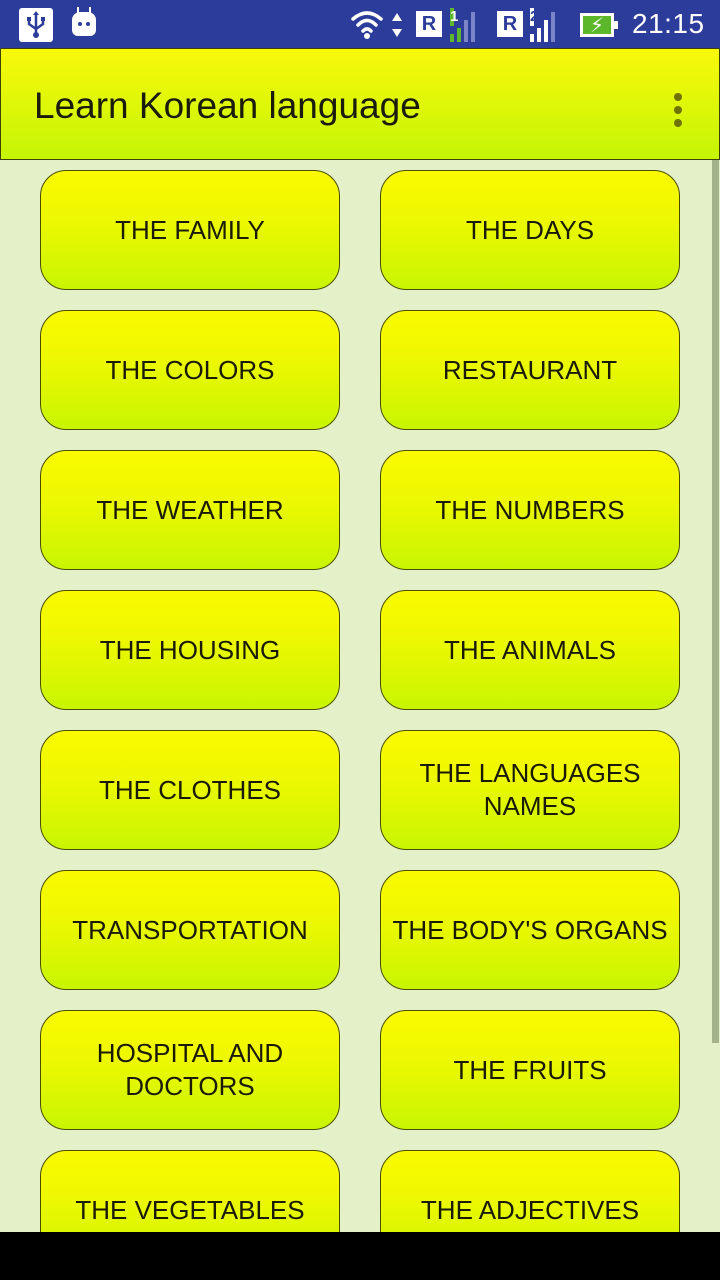 The height and width of the screenshot is (1280, 720). Describe the element at coordinates (530, 370) in the screenshot. I see `category-button-restaurant: RESTAURANT` at that location.